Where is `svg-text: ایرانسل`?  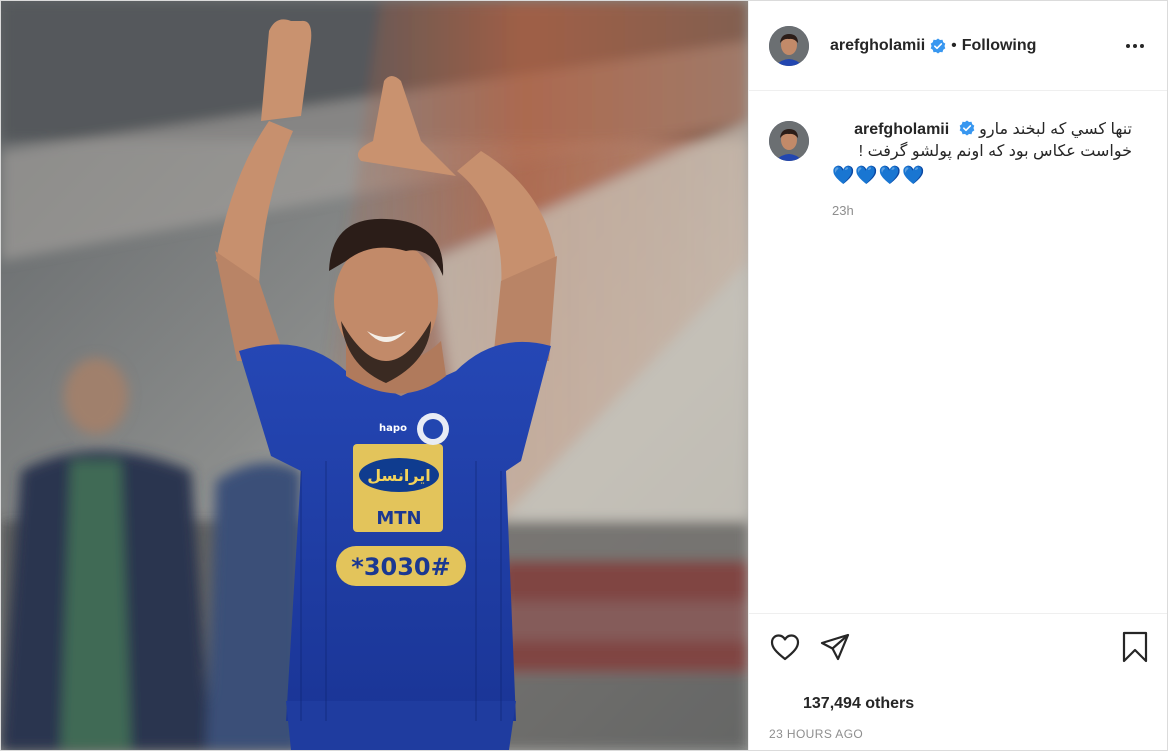 svg-text: ایرانسل is located at coordinates (399, 475).